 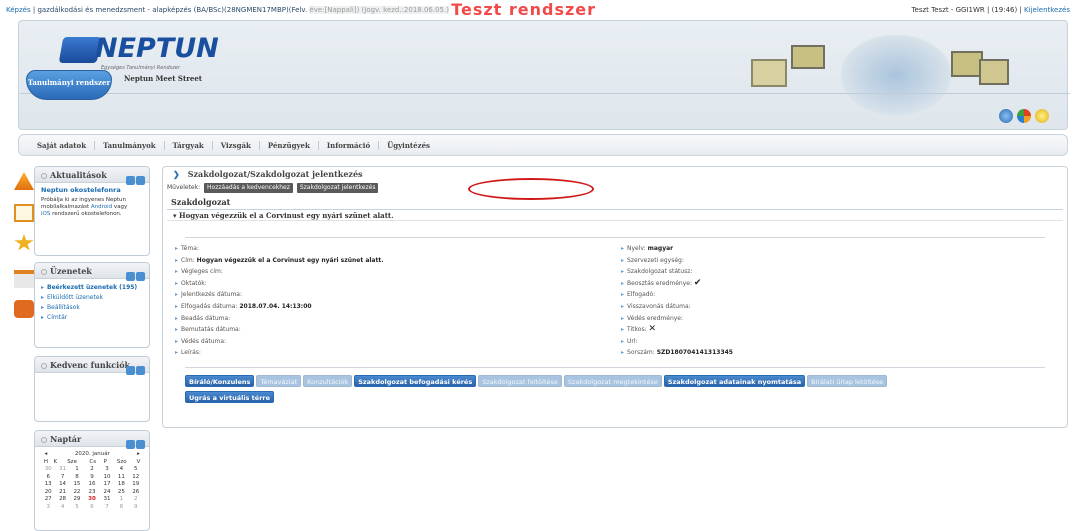 I want to click on header-tabs: Tanulmányi rendszer Neptun Meet Street, so click(x=545, y=84).